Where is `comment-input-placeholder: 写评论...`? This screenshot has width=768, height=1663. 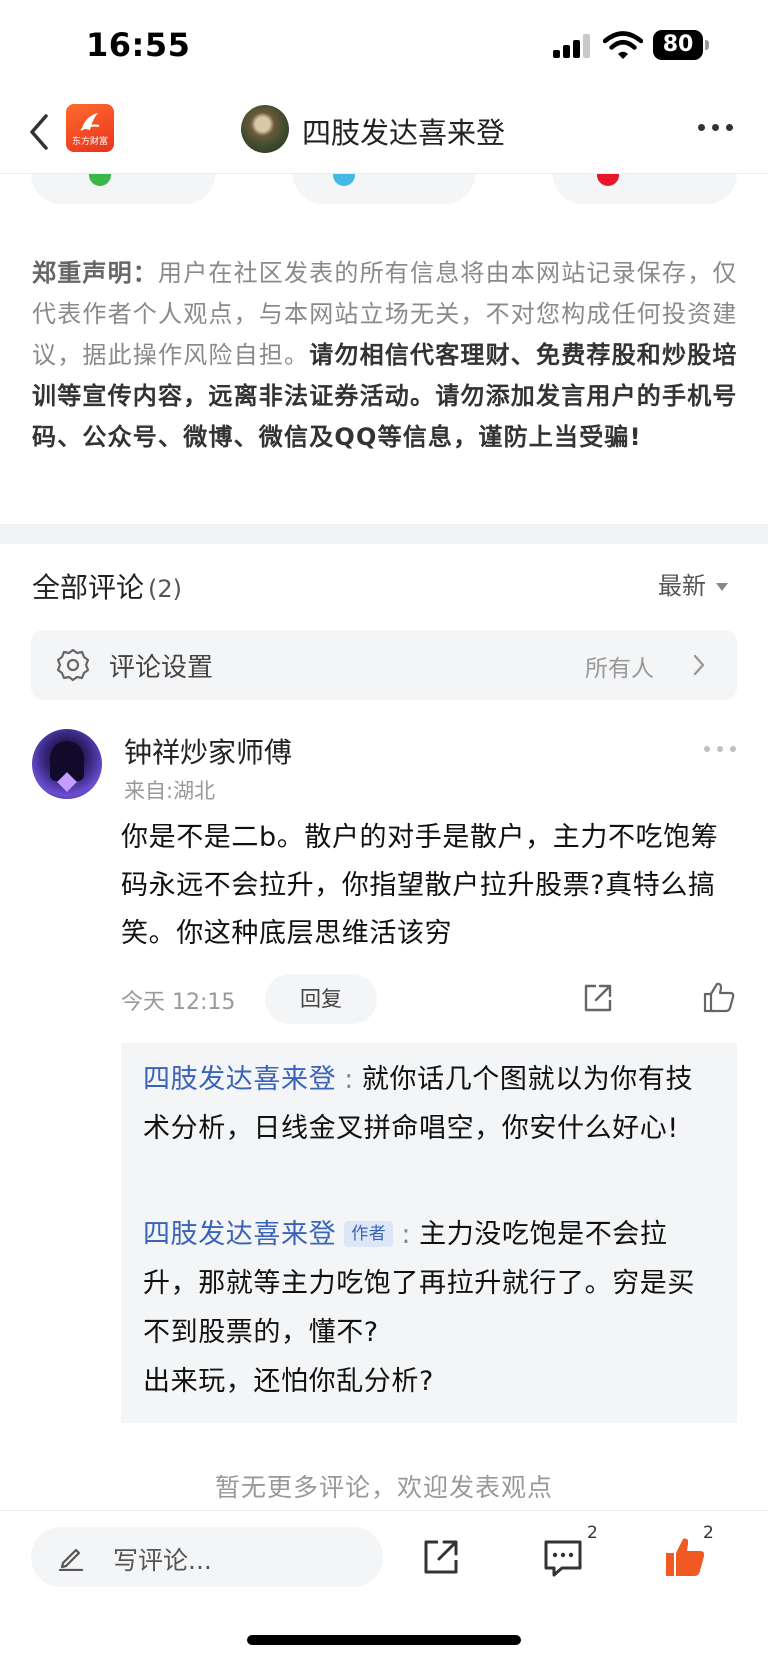 comment-input-placeholder: 写评论... is located at coordinates (162, 1560).